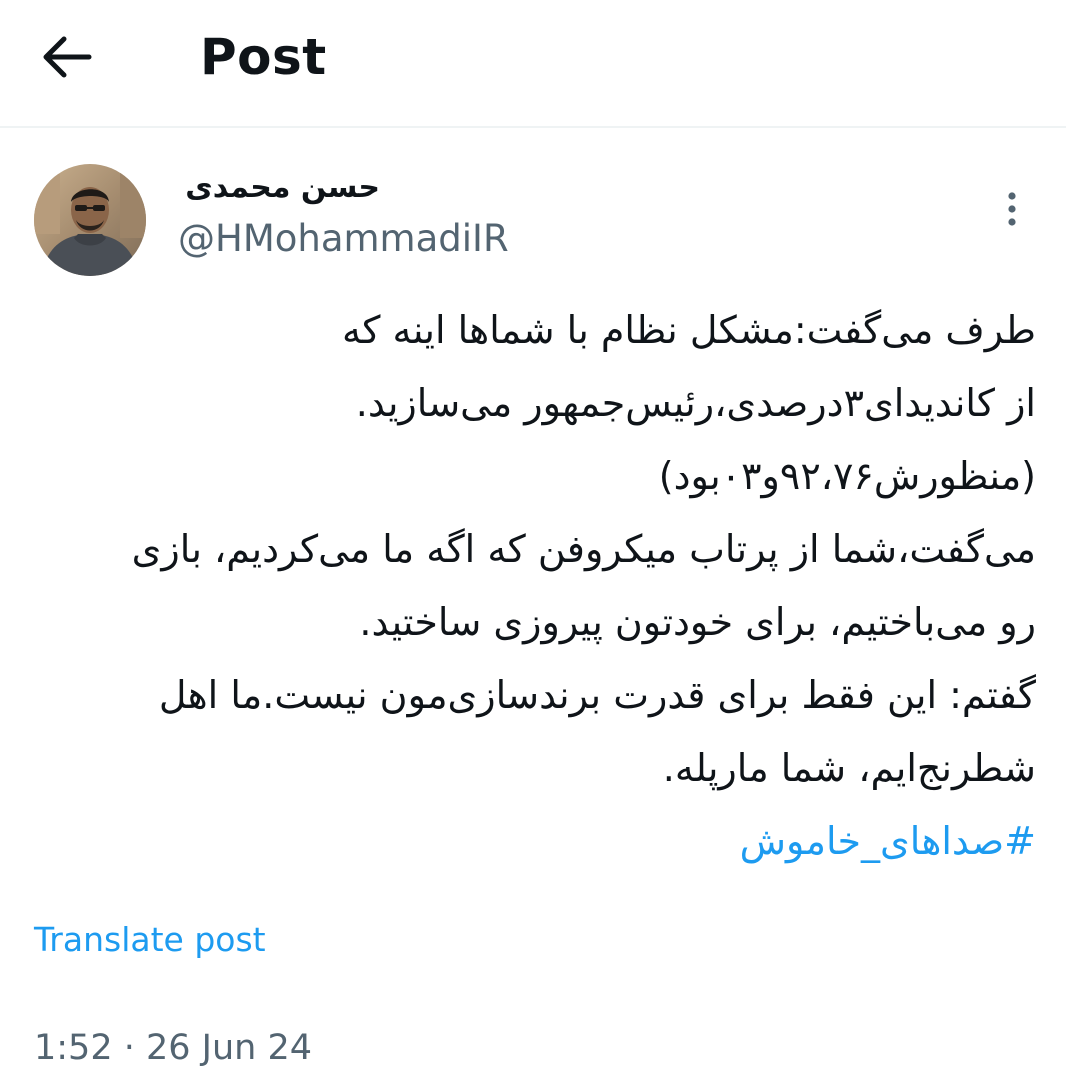 This screenshot has width=1066, height=1080. I want to click on page-title: Post, so click(263, 57).